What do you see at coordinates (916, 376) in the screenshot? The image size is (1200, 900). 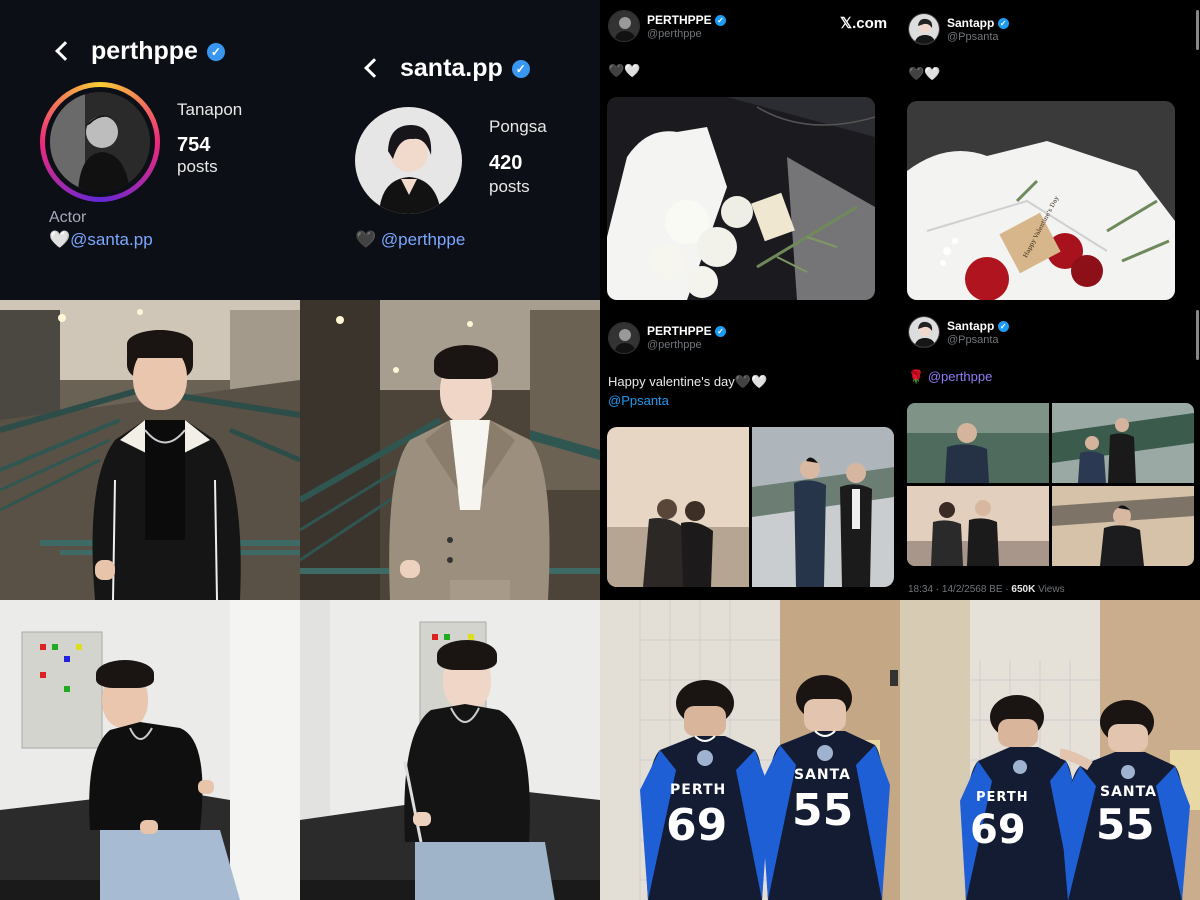 I see `rose-icon: 🌹` at bounding box center [916, 376].